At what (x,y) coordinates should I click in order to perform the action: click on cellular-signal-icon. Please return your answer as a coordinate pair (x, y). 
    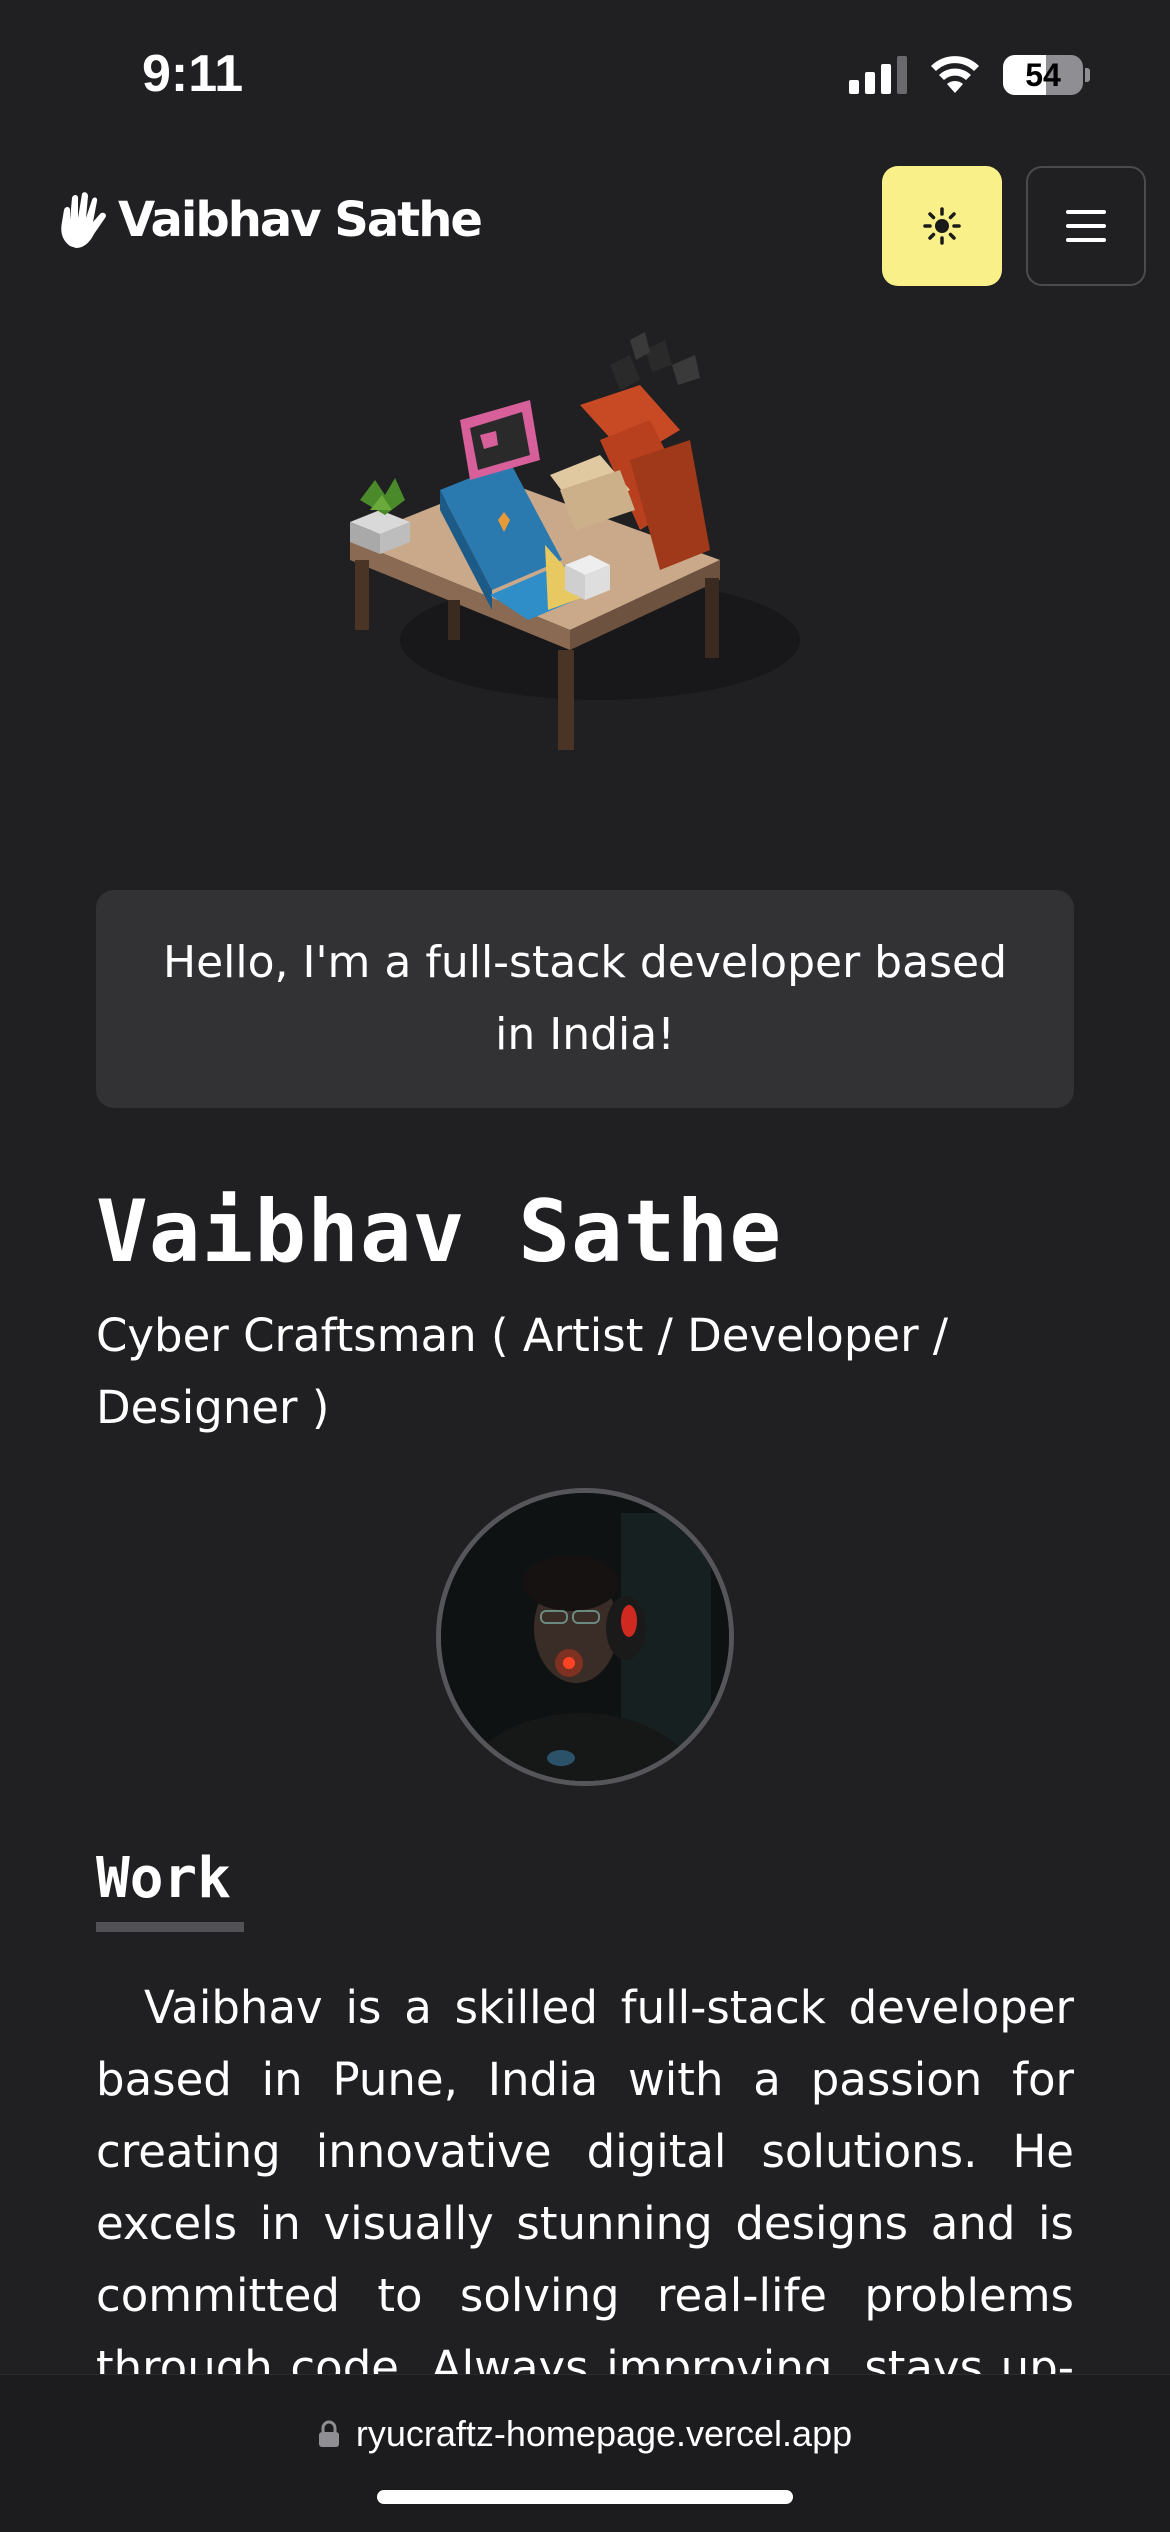
    Looking at the image, I should click on (878, 75).